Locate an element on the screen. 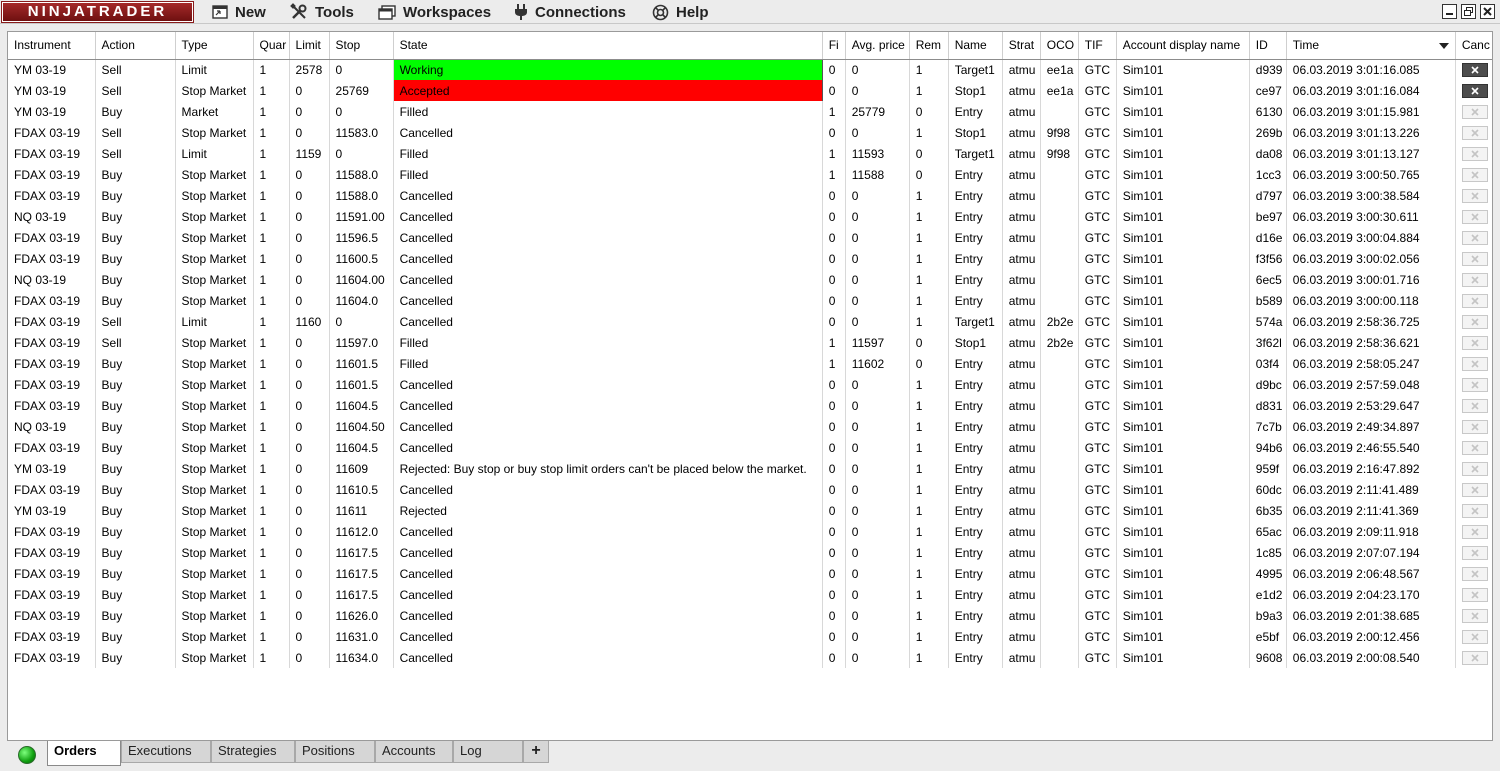 The height and width of the screenshot is (771, 1500). column-header-id: ID is located at coordinates (1268, 46).